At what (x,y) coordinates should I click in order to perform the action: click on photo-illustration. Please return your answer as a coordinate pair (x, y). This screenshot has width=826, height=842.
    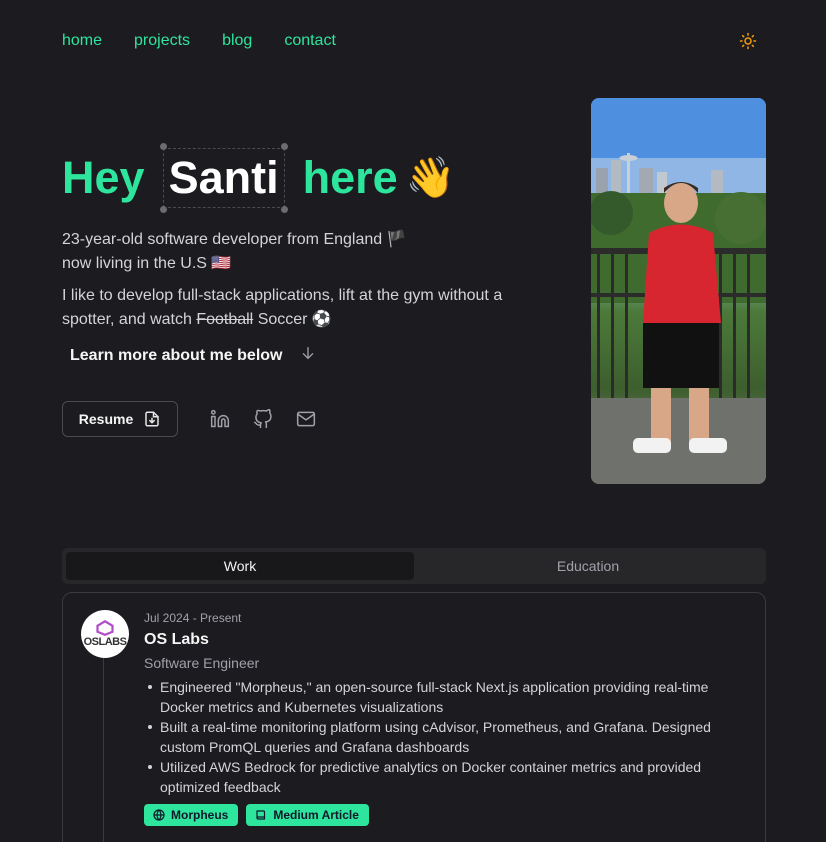
    Looking at the image, I should click on (678, 291).